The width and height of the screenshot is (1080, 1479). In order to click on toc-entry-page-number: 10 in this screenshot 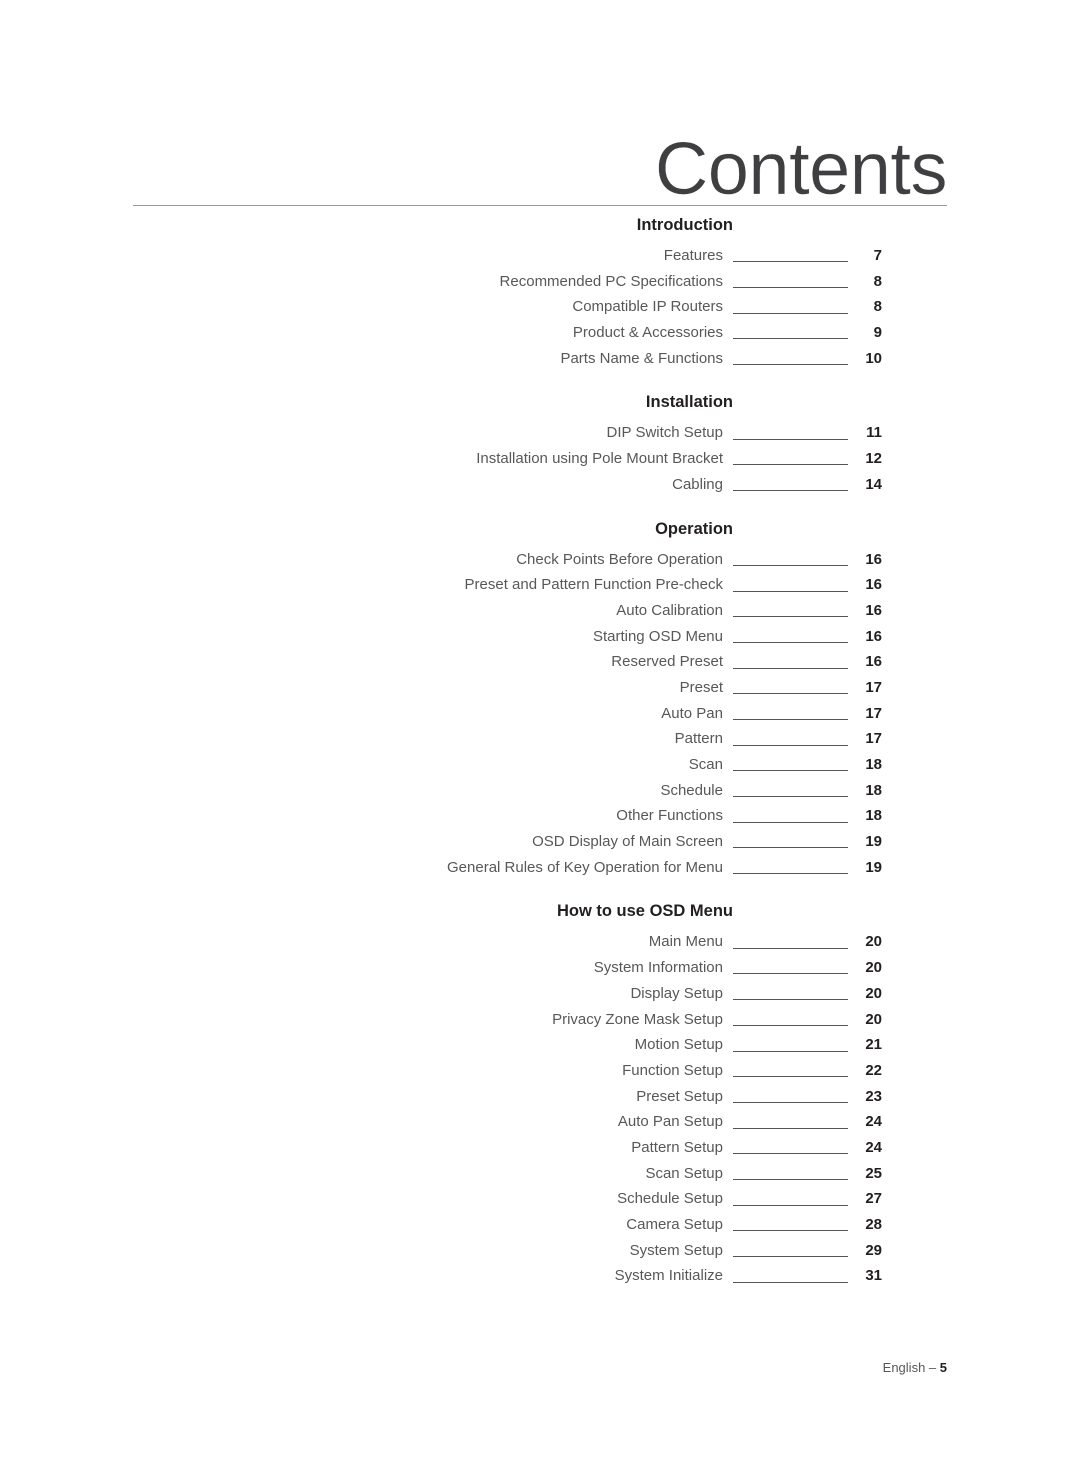, I will do `click(866, 359)`.